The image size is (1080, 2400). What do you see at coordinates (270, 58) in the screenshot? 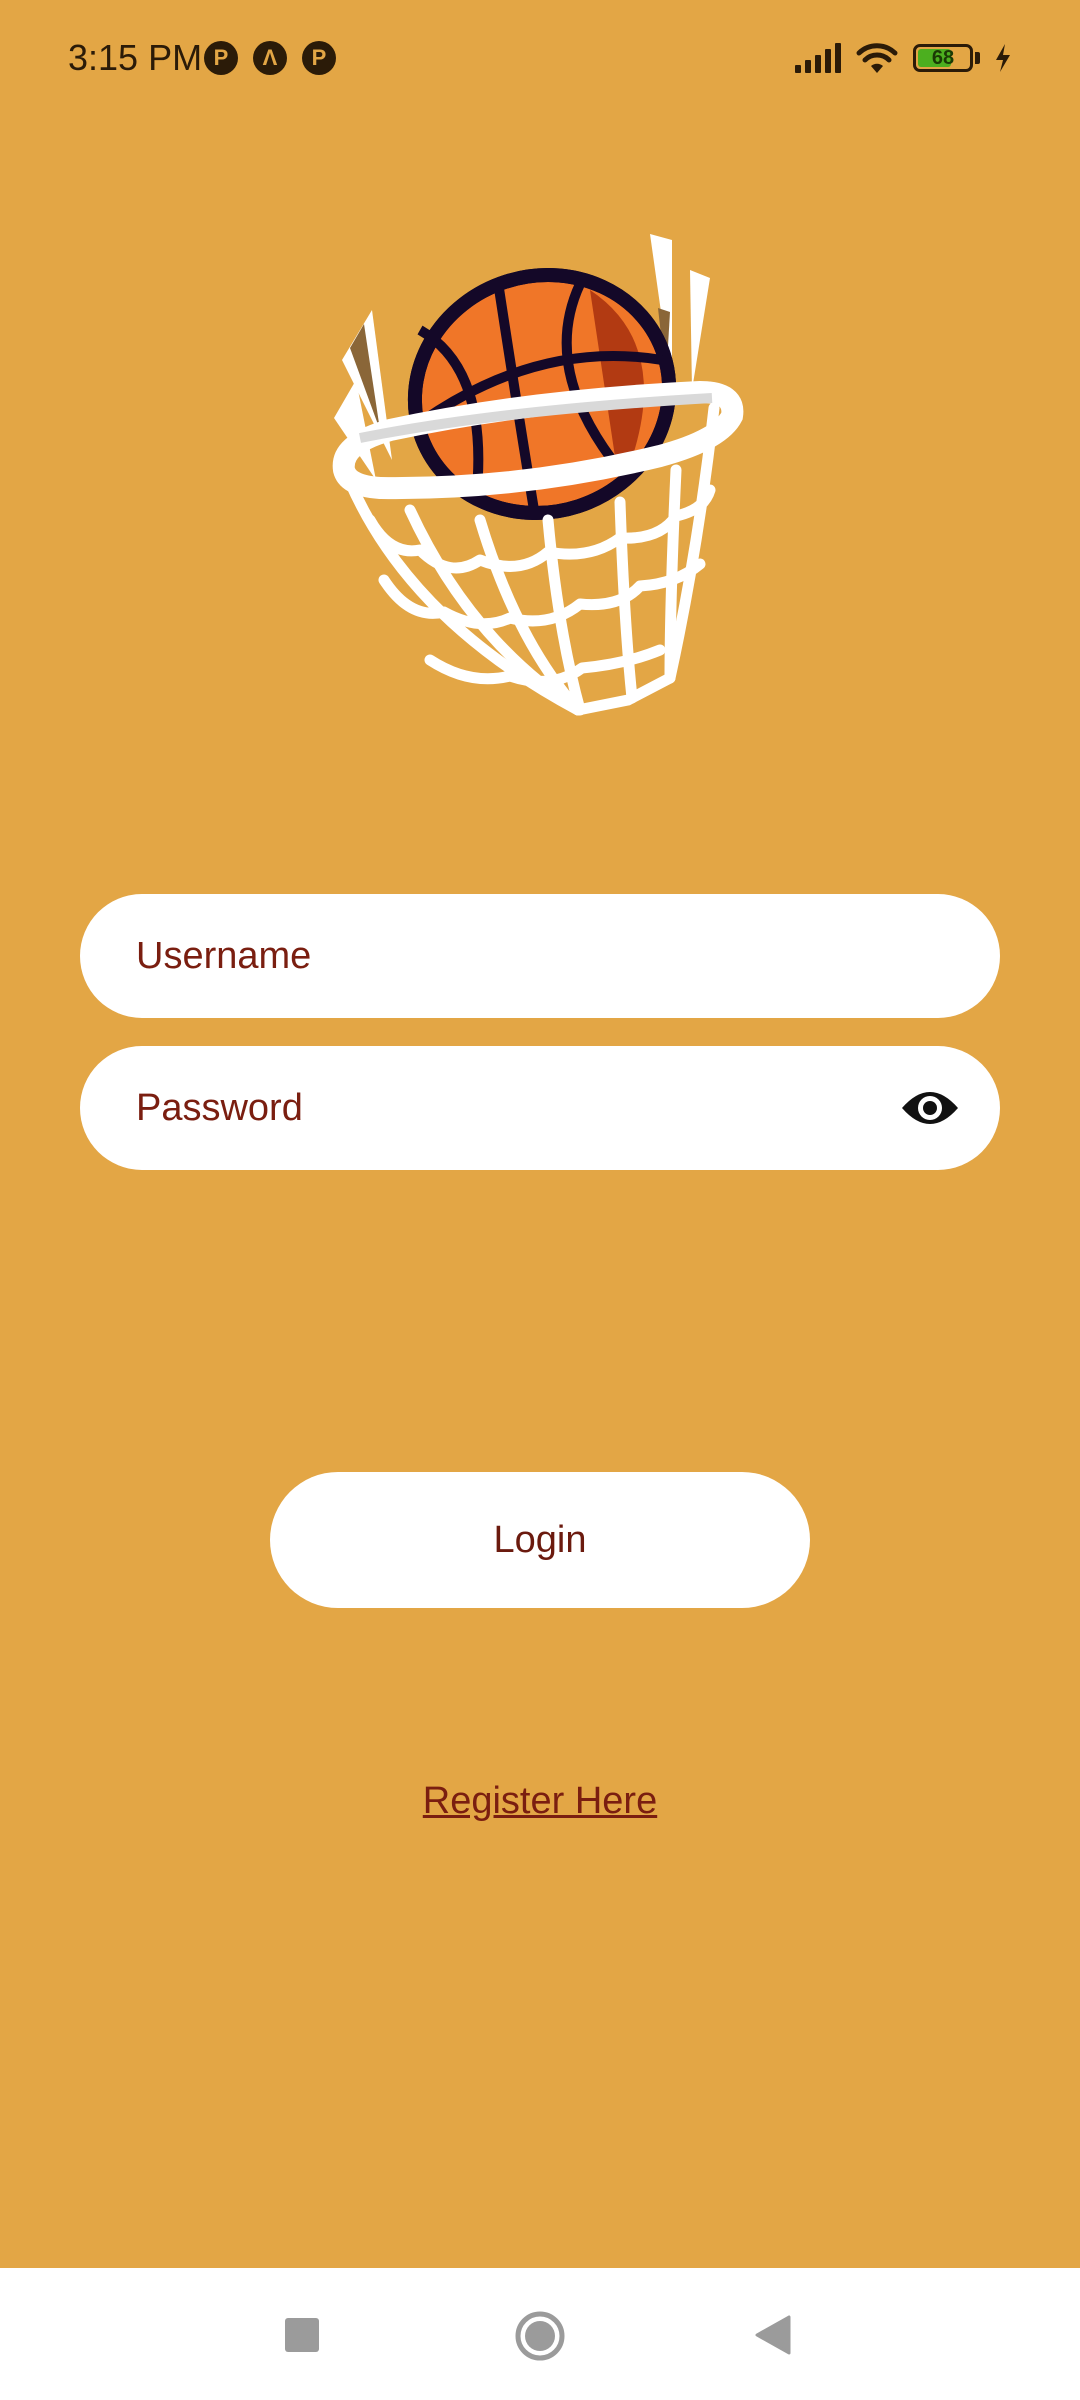
I see `notification-icon: Λ` at bounding box center [270, 58].